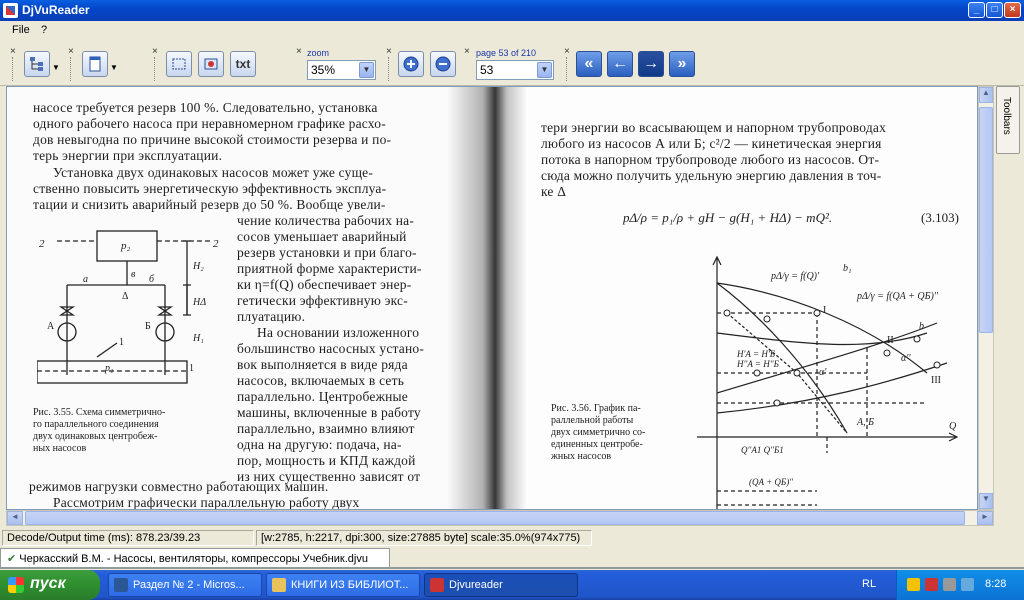  What do you see at coordinates (501, 585) in the screenshot?
I see `taskbar-button-djvureader: Djvureader` at bounding box center [501, 585].